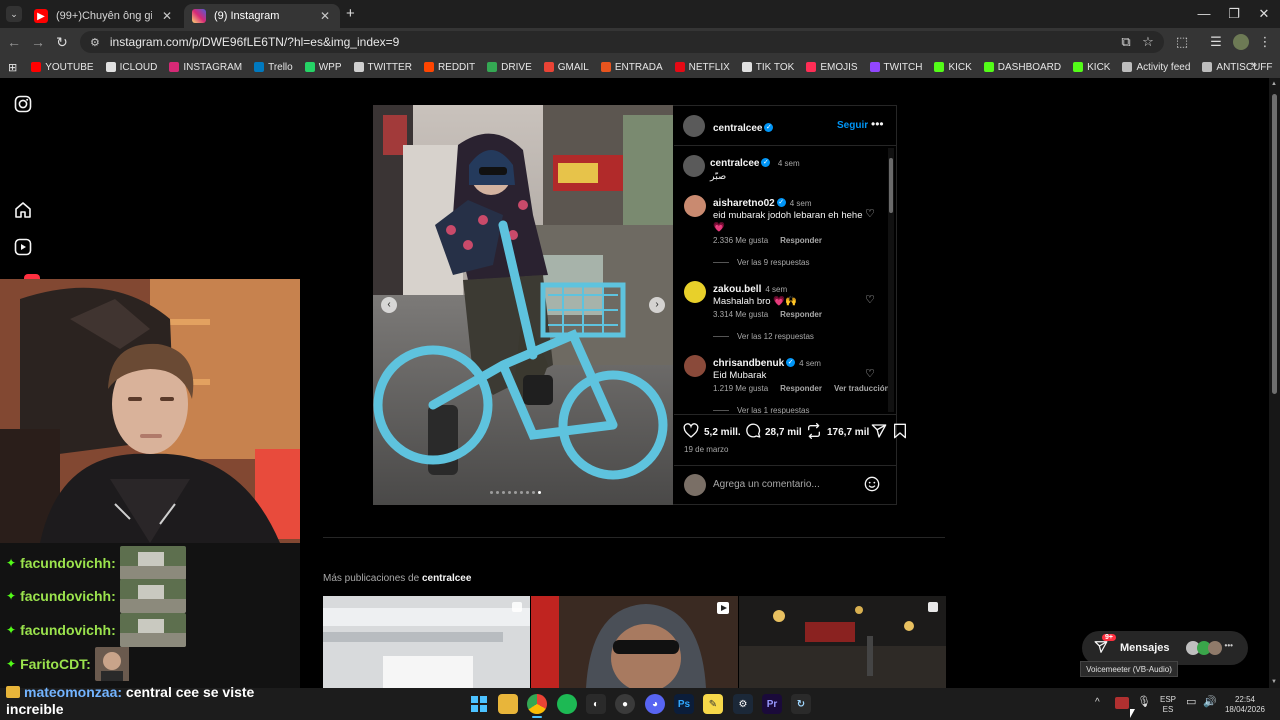  I want to click on bookmark-item: EMOJIS, so click(831, 67).